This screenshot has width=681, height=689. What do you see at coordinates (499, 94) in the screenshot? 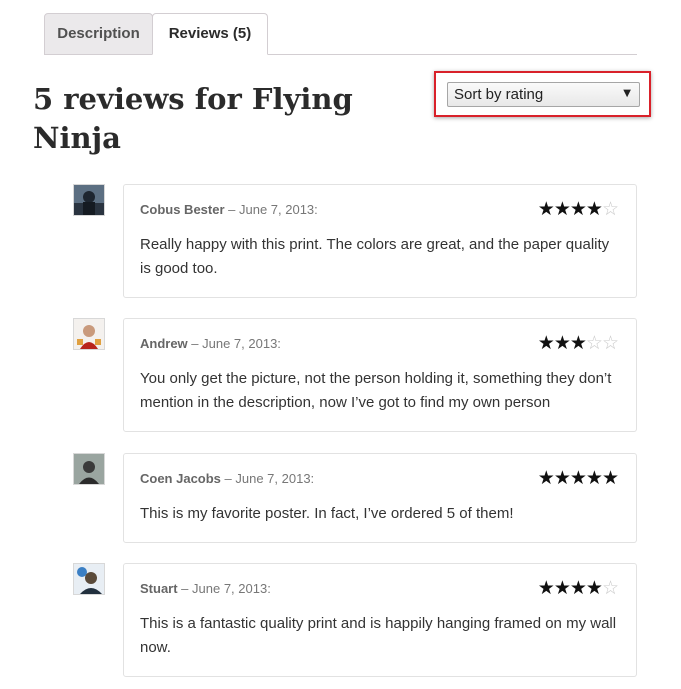
I see `sort-selected-value: Sort by rating` at bounding box center [499, 94].